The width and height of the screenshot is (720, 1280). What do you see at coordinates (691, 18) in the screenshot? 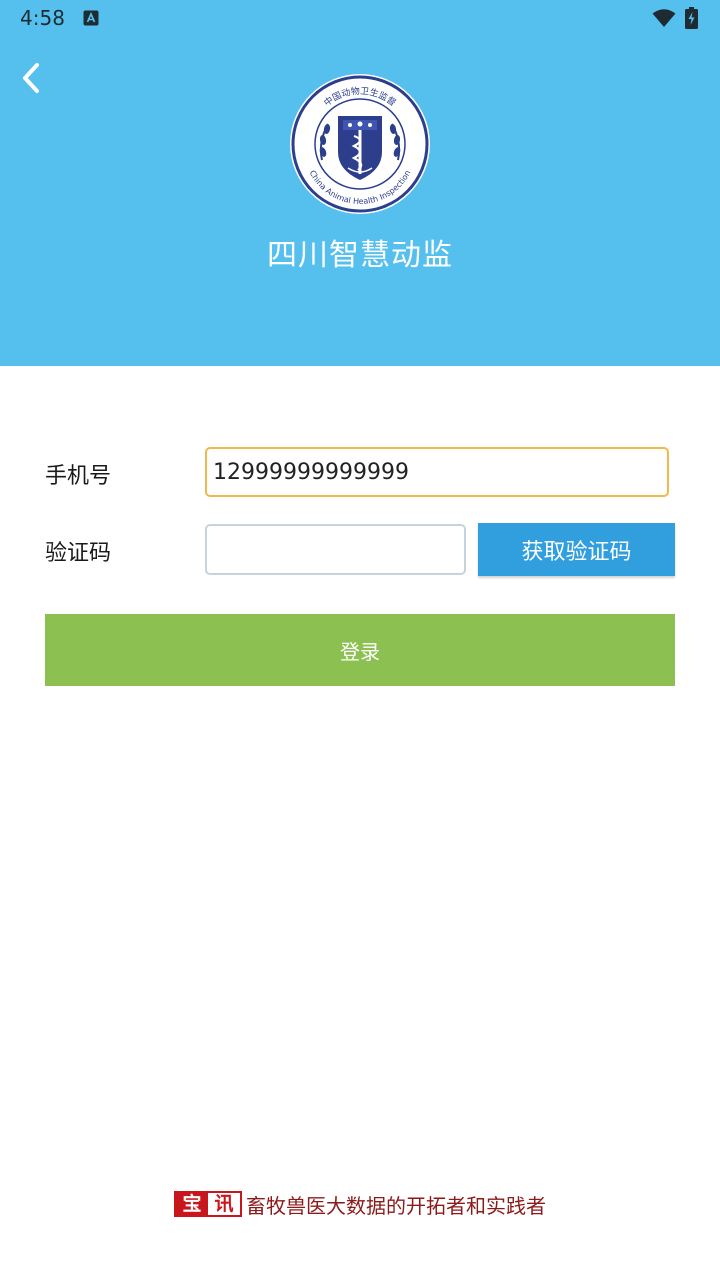
I see `battery-charging-icon` at bounding box center [691, 18].